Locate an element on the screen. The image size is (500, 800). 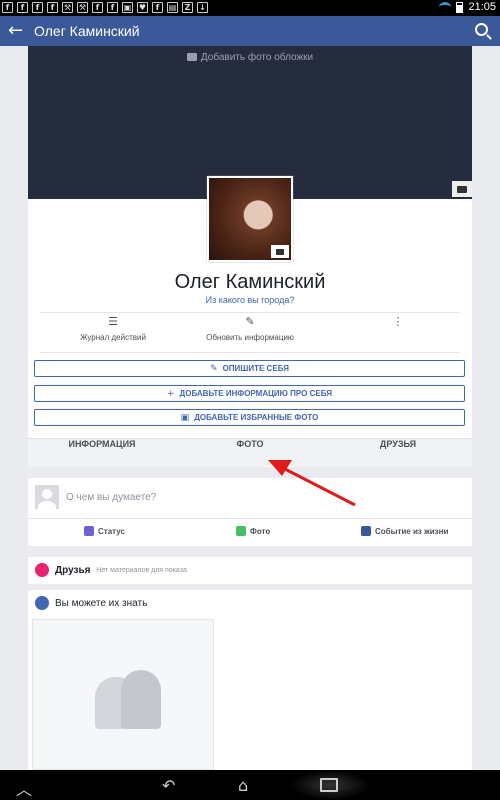
friends-icon is located at coordinates (42, 570).